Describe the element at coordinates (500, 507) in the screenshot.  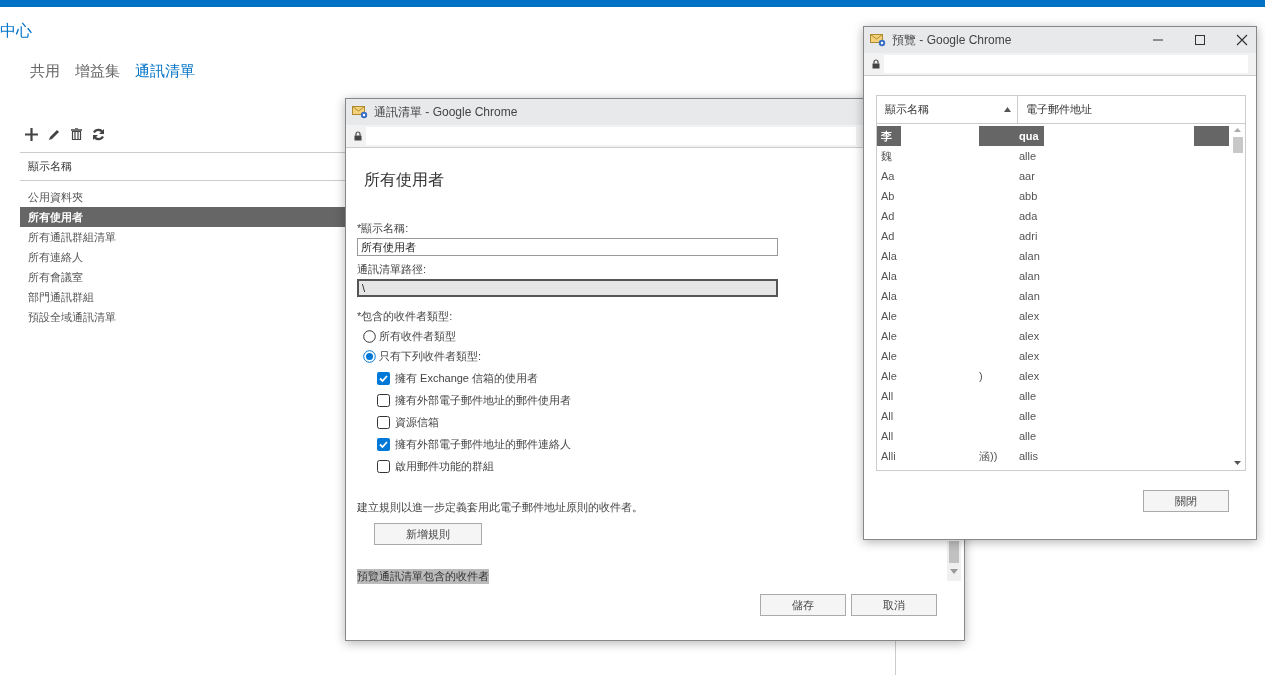
I see `rule-description: 建立規則以進一步定義套用此電子郵件地址原則的收件者。` at that location.